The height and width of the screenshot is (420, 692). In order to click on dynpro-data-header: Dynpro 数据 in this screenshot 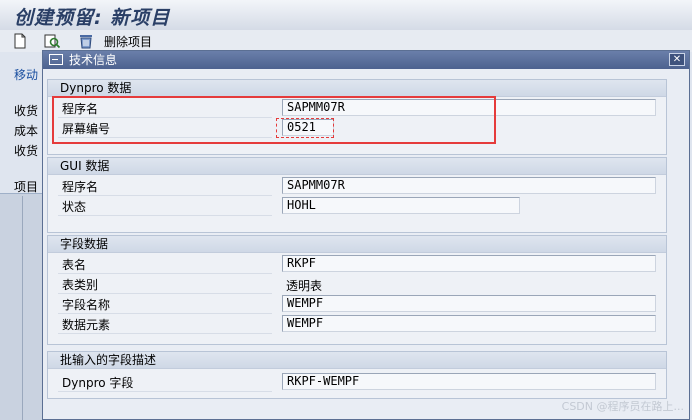, I will do `click(357, 88)`.